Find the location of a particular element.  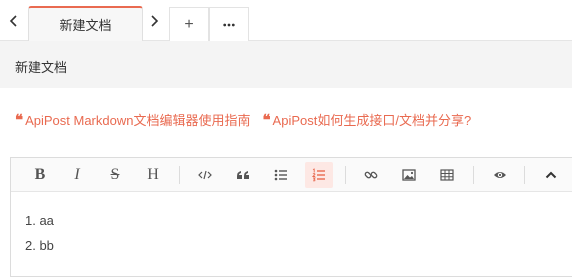

add-tab-button: + is located at coordinates (189, 24).